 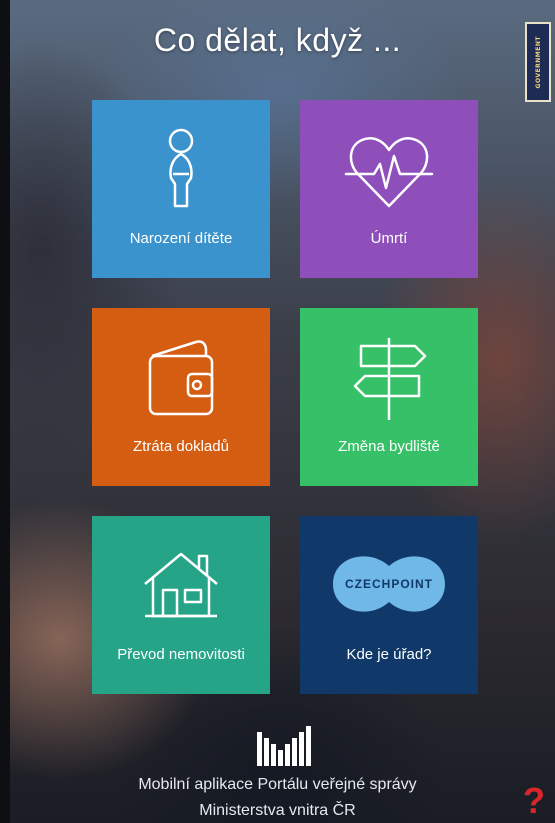 What do you see at coordinates (389, 173) in the screenshot?
I see `heart-pulse-icon` at bounding box center [389, 173].